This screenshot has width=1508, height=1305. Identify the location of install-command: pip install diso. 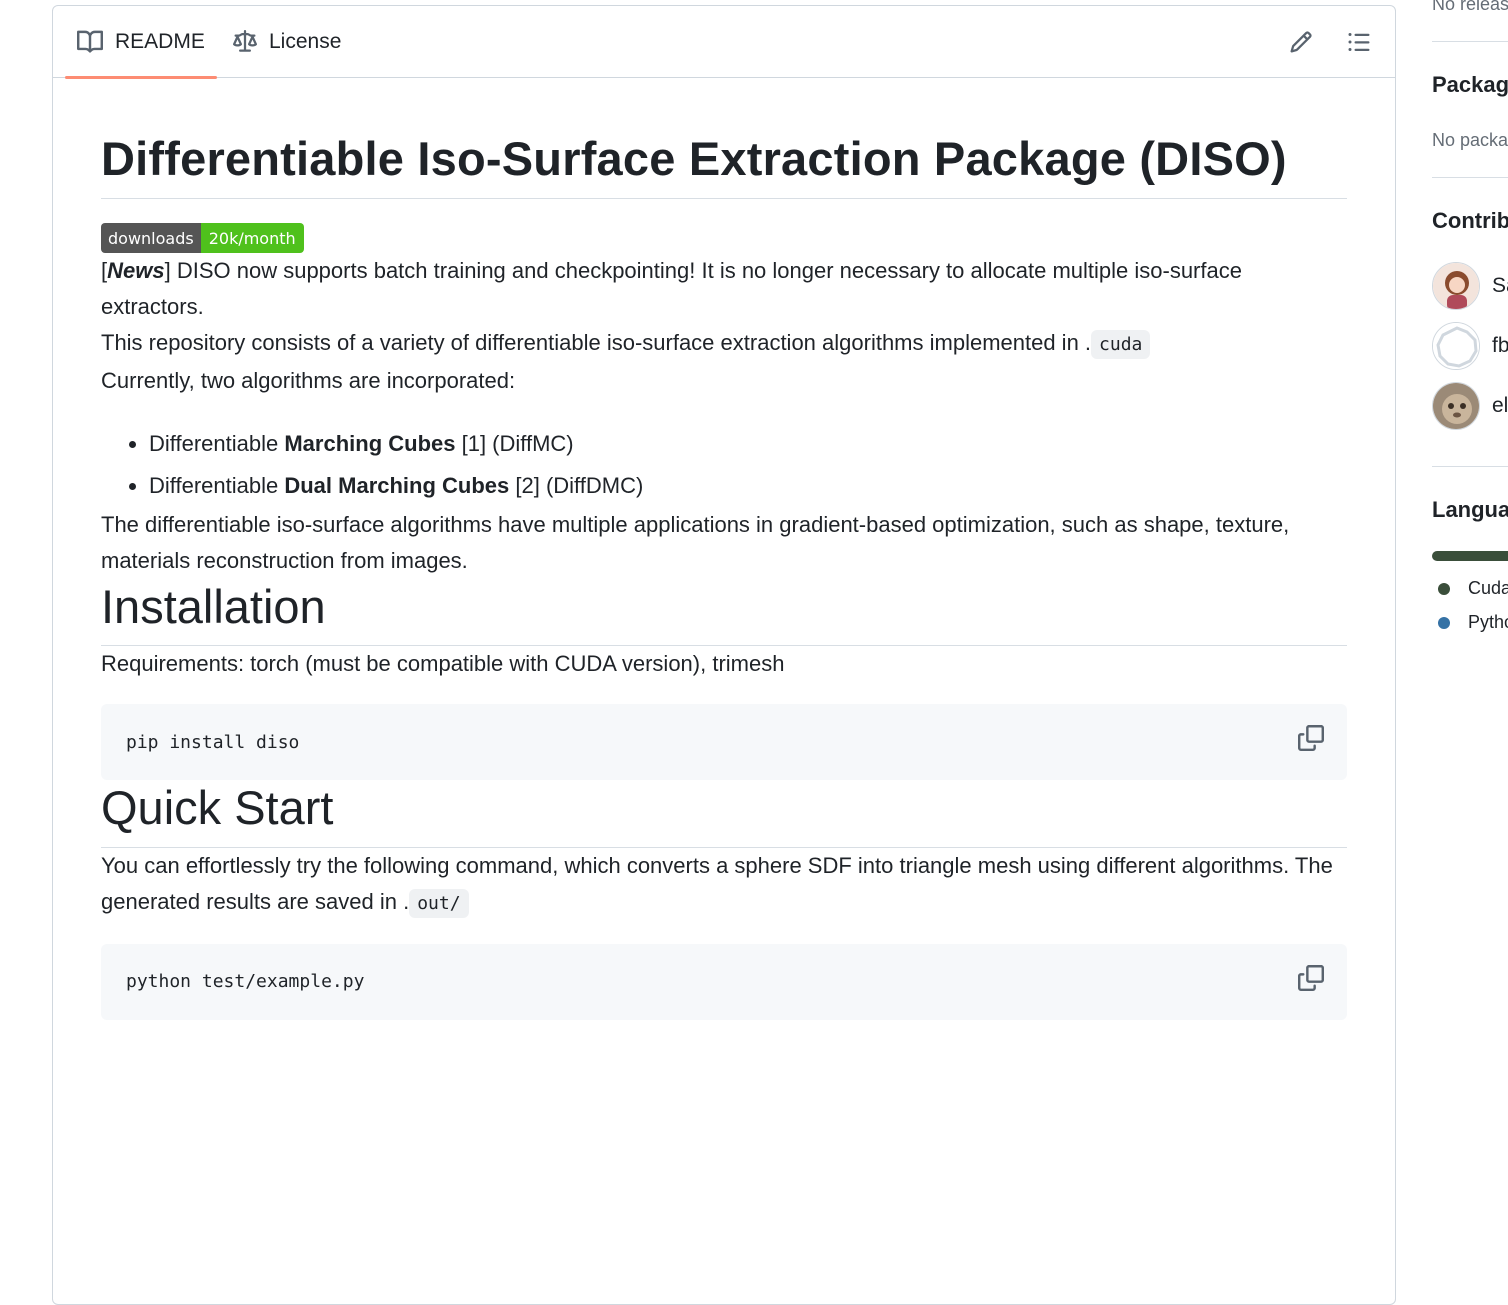
(213, 742).